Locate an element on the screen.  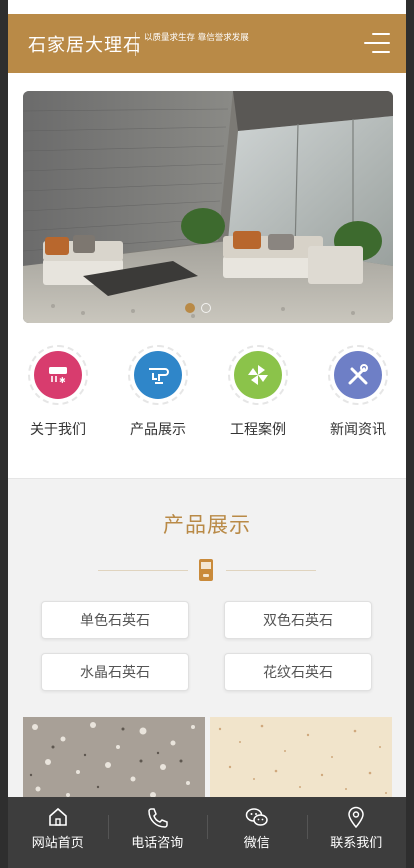
nav-label: 关于我们 is located at coordinates (58, 430).